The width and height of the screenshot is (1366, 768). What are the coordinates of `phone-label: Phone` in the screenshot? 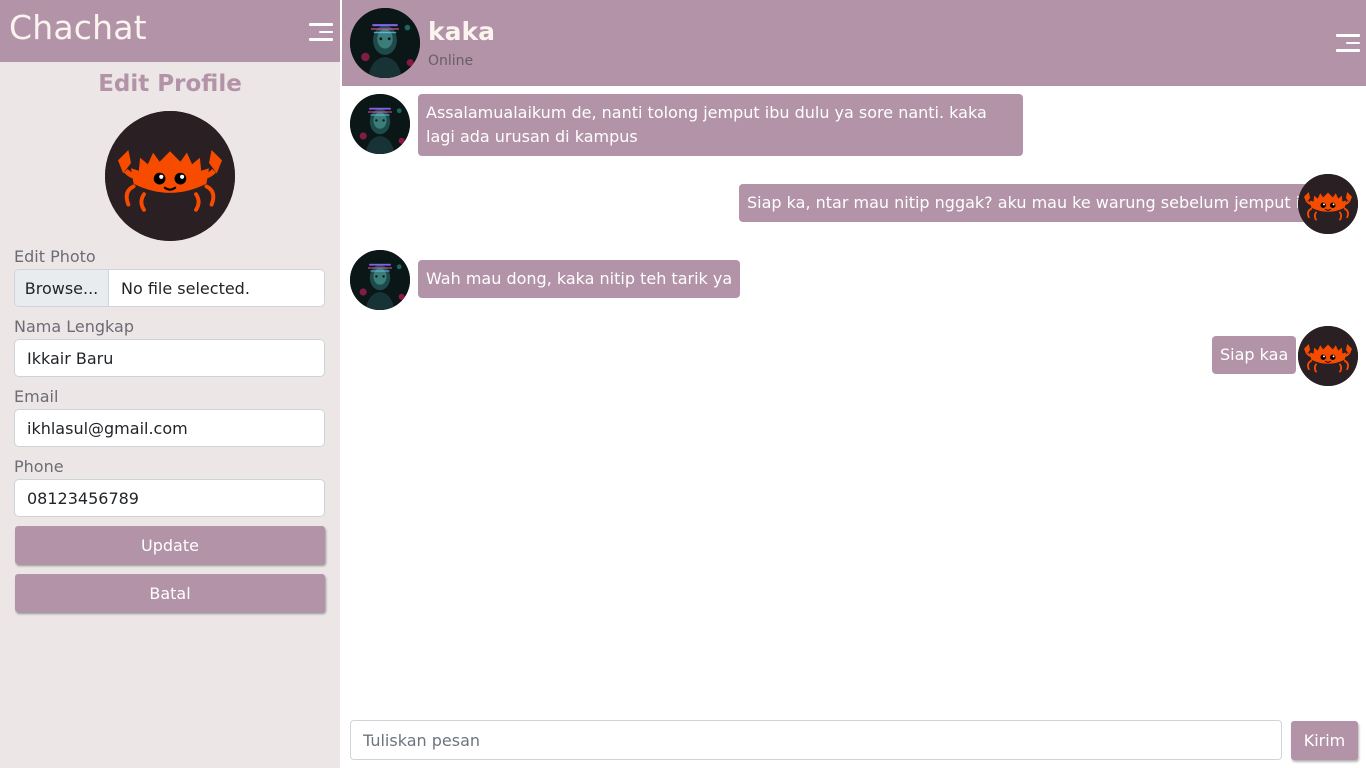 It's located at (39, 466).